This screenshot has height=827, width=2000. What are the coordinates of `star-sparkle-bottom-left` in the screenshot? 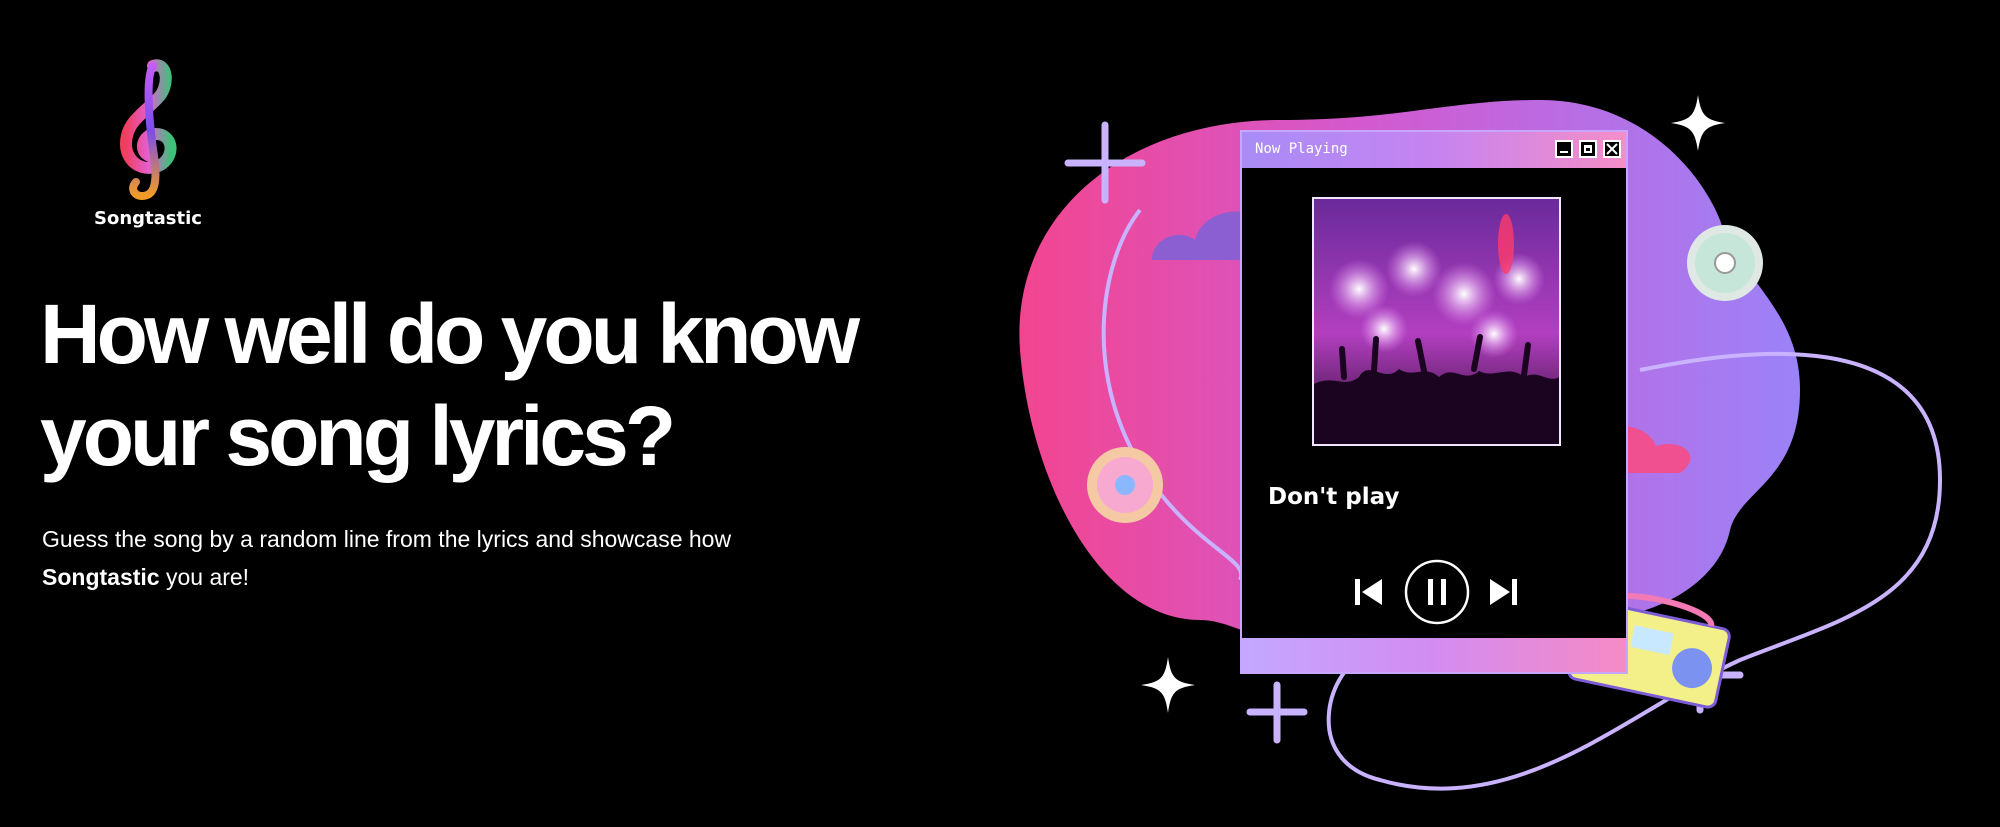 It's located at (1168, 685).